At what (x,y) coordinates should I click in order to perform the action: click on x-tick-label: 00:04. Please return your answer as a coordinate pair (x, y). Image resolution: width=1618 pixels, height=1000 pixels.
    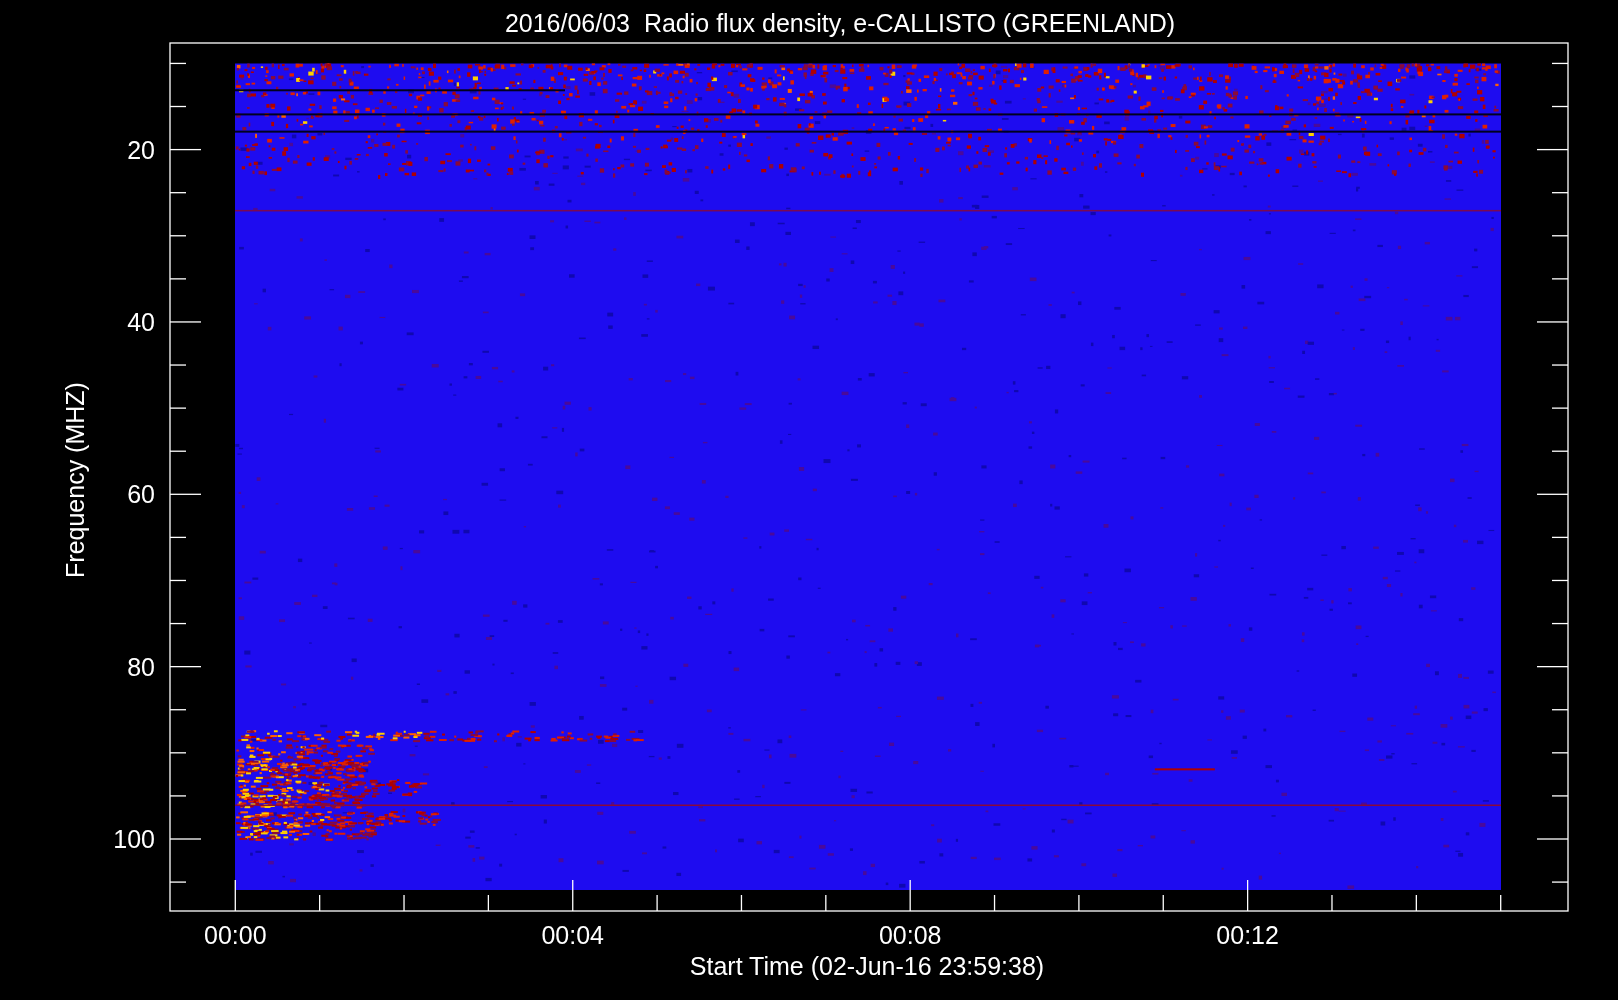
    Looking at the image, I should click on (572, 935).